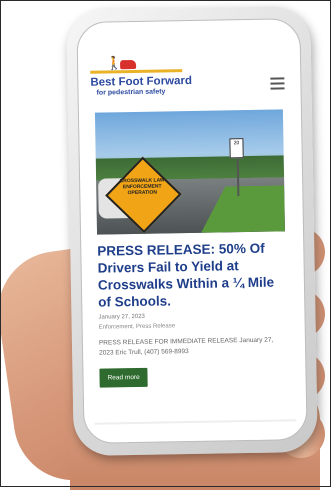  Describe the element at coordinates (190, 172) in the screenshot. I see `post-hero-image: CROSSWALK LAW ENFORCEMENT OPERATION 20` at that location.